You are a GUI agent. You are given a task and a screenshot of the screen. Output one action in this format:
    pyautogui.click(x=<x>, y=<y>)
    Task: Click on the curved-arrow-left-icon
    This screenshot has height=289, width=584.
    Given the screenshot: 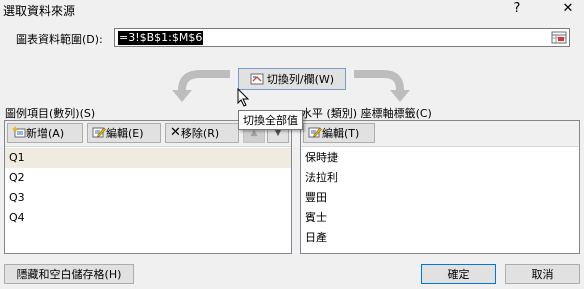 What is the action you would take?
    pyautogui.click(x=201, y=86)
    